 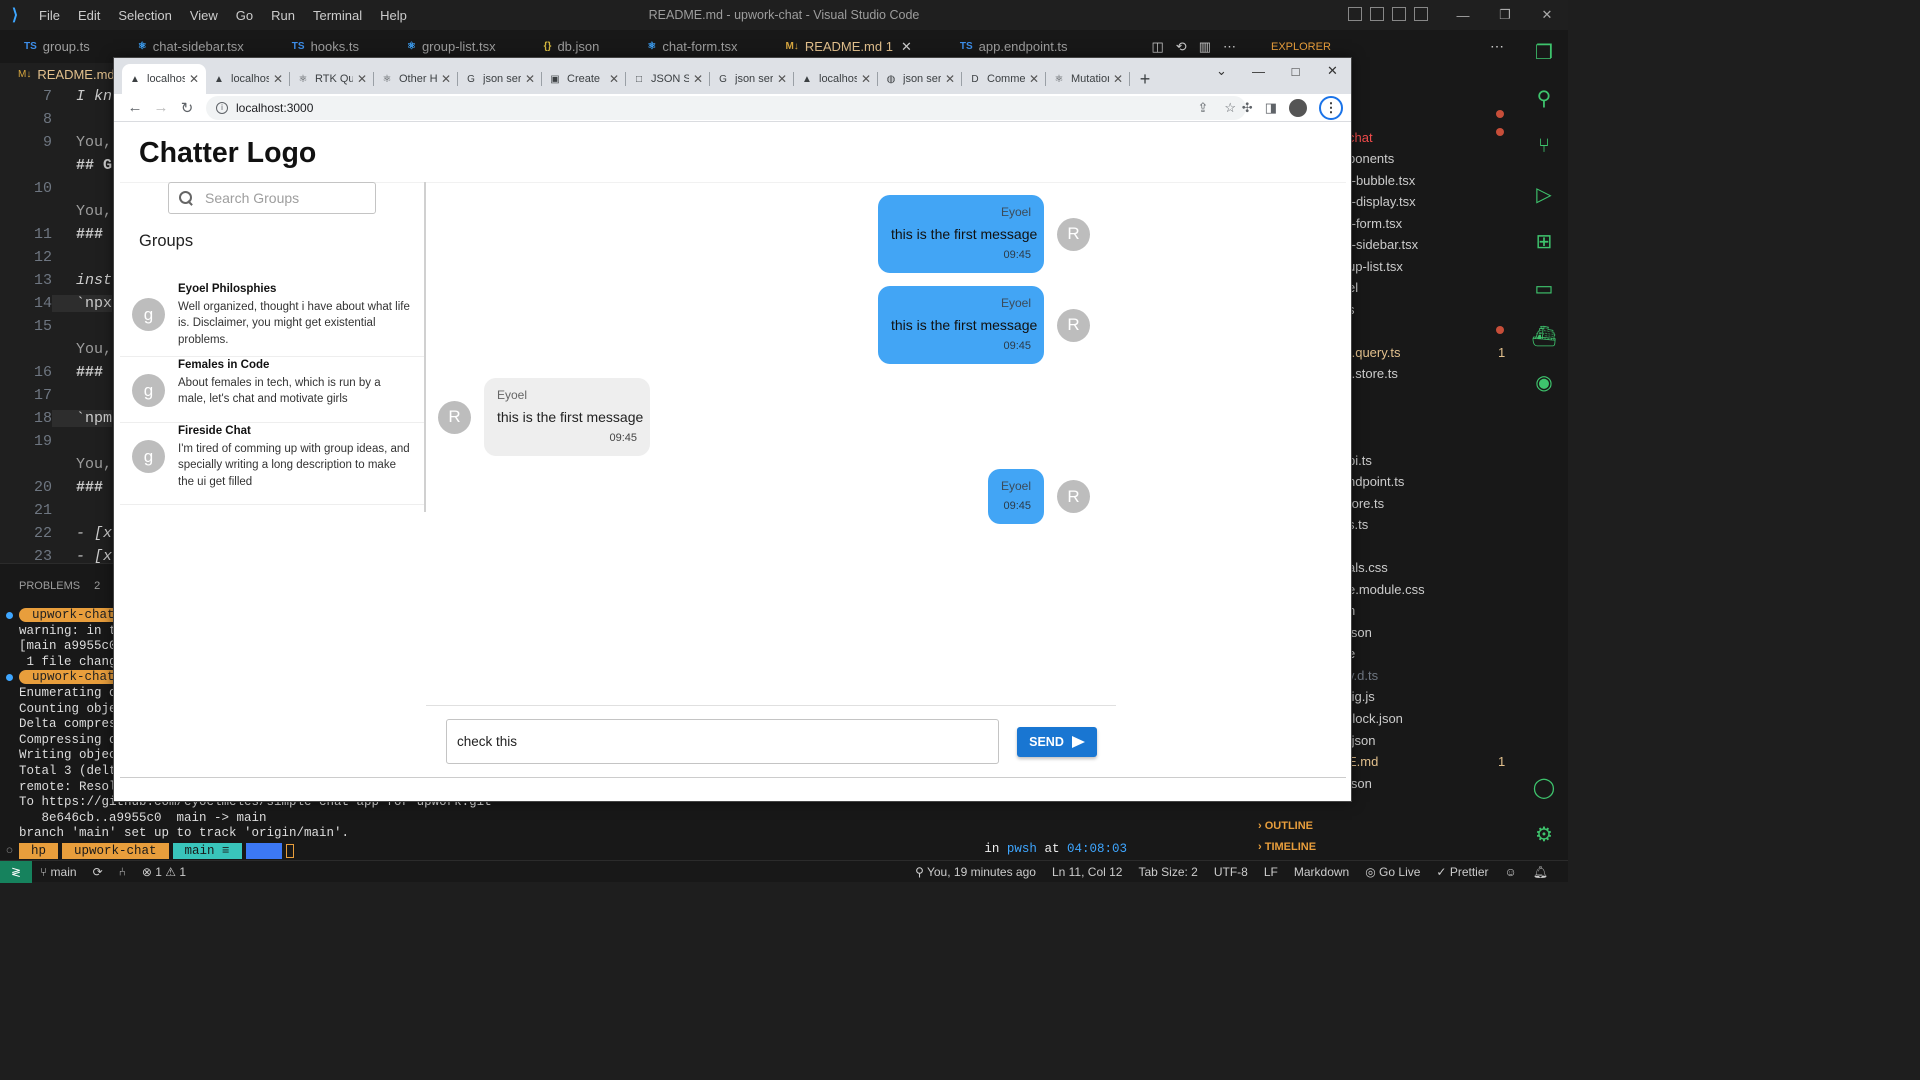 What do you see at coordinates (1511, 872) in the screenshot?
I see `feedback-icon: ☺` at bounding box center [1511, 872].